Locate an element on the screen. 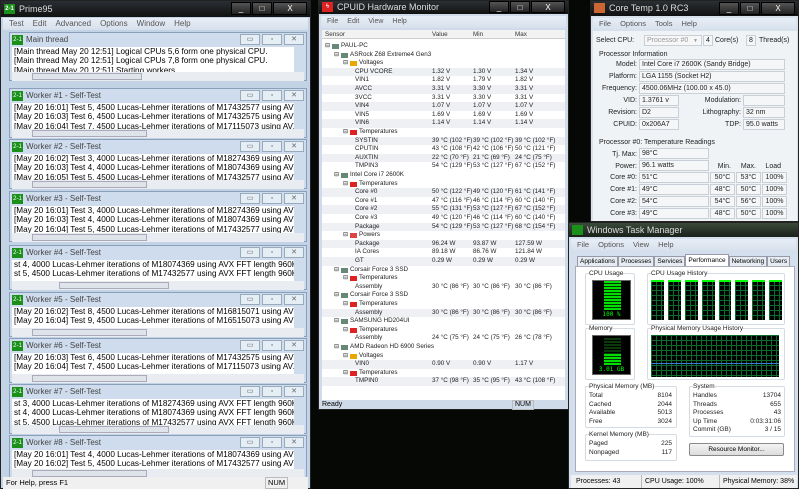 This screenshot has width=799, height=489. tab-users: Users is located at coordinates (779, 261).